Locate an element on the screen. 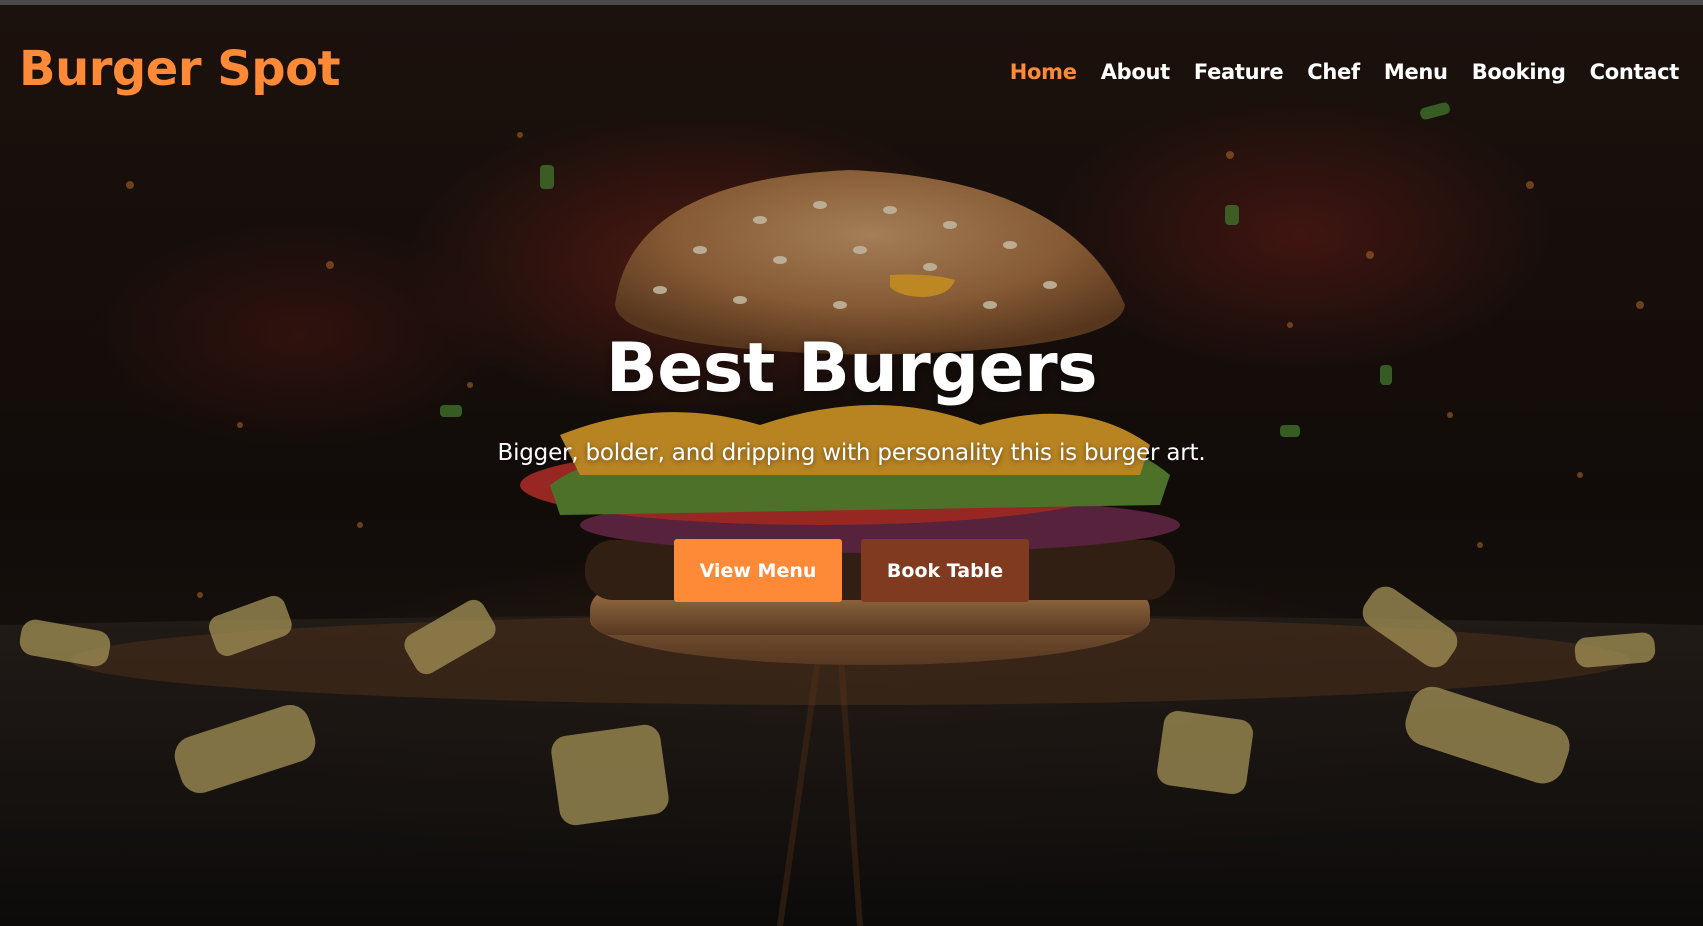 The image size is (1703, 926). nav-item-contact: Contact is located at coordinates (1635, 72).